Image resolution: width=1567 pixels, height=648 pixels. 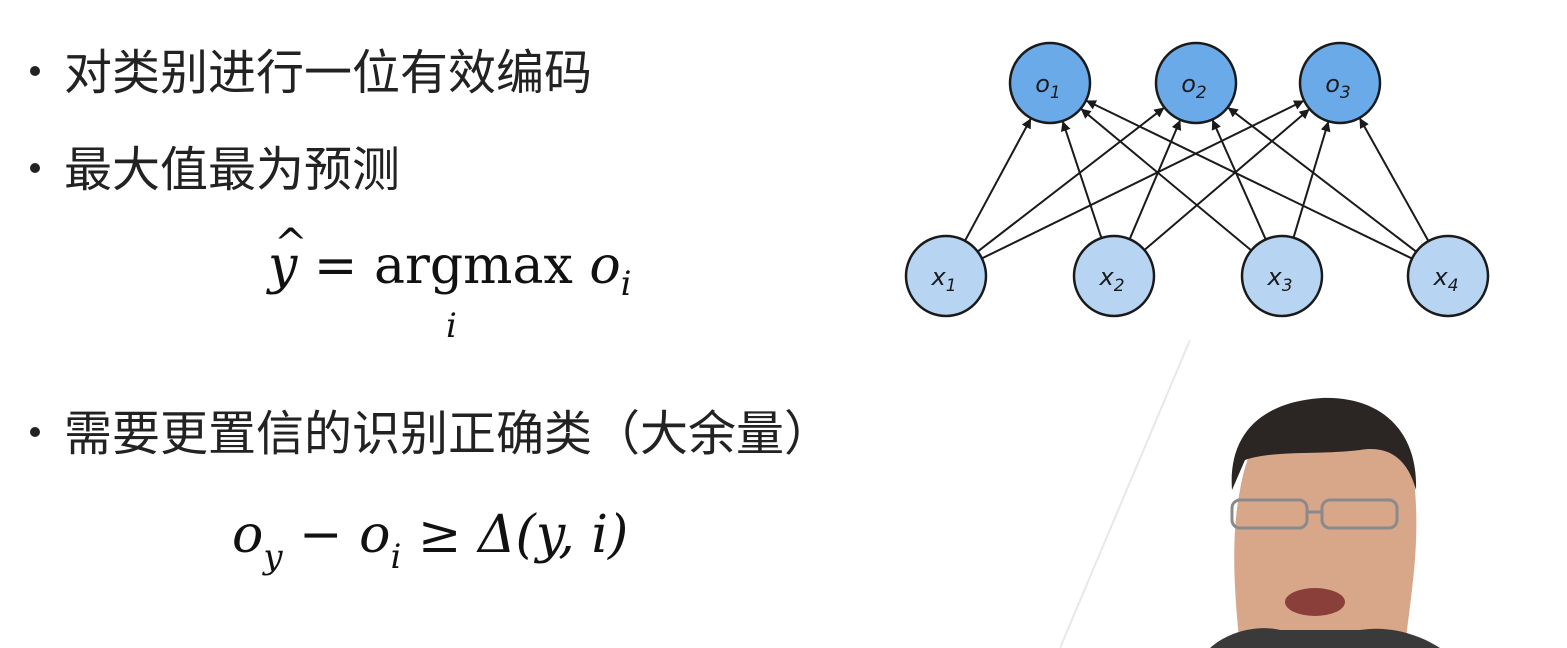 I want to click on input-node-2: x2, so click(x=1114, y=276).